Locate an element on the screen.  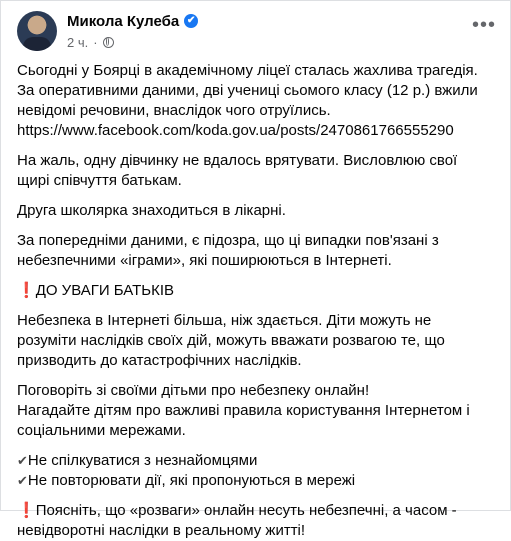
more-options-icon: ••• is located at coordinates (484, 25).